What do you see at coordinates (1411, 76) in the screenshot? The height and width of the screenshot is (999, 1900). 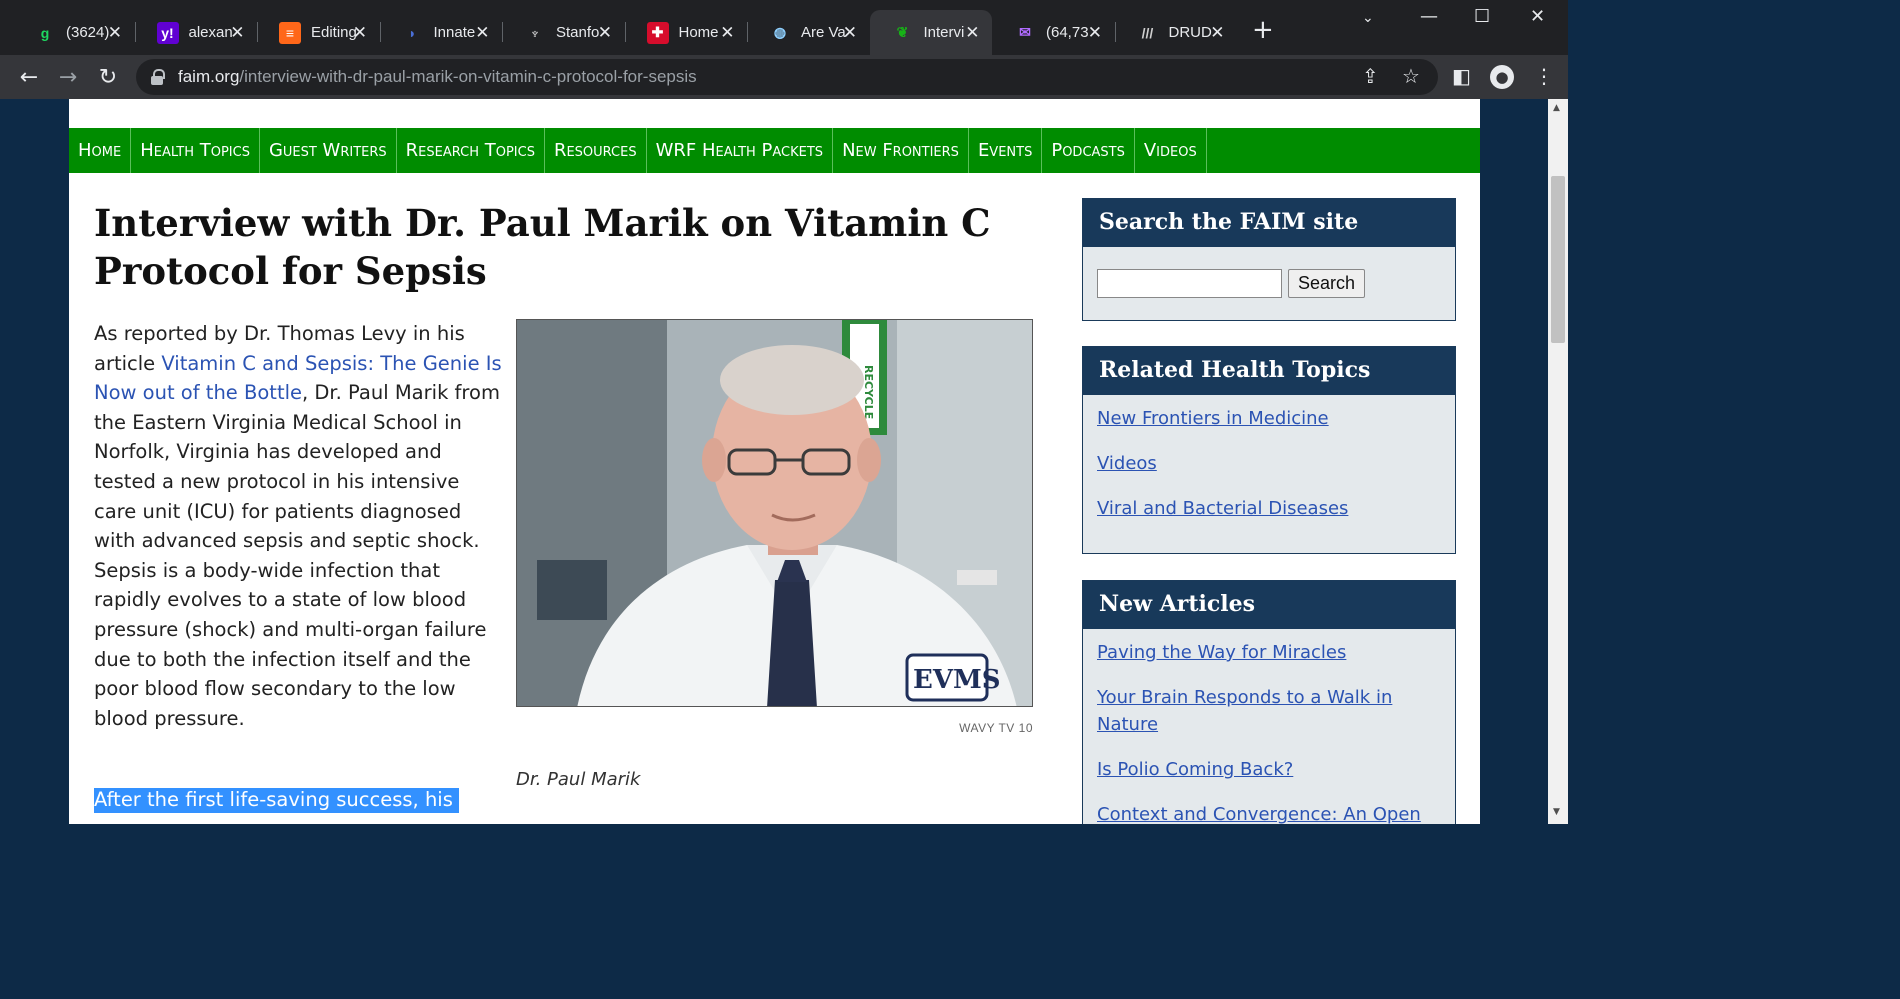 I see `bookmark-star-icon: ☆` at bounding box center [1411, 76].